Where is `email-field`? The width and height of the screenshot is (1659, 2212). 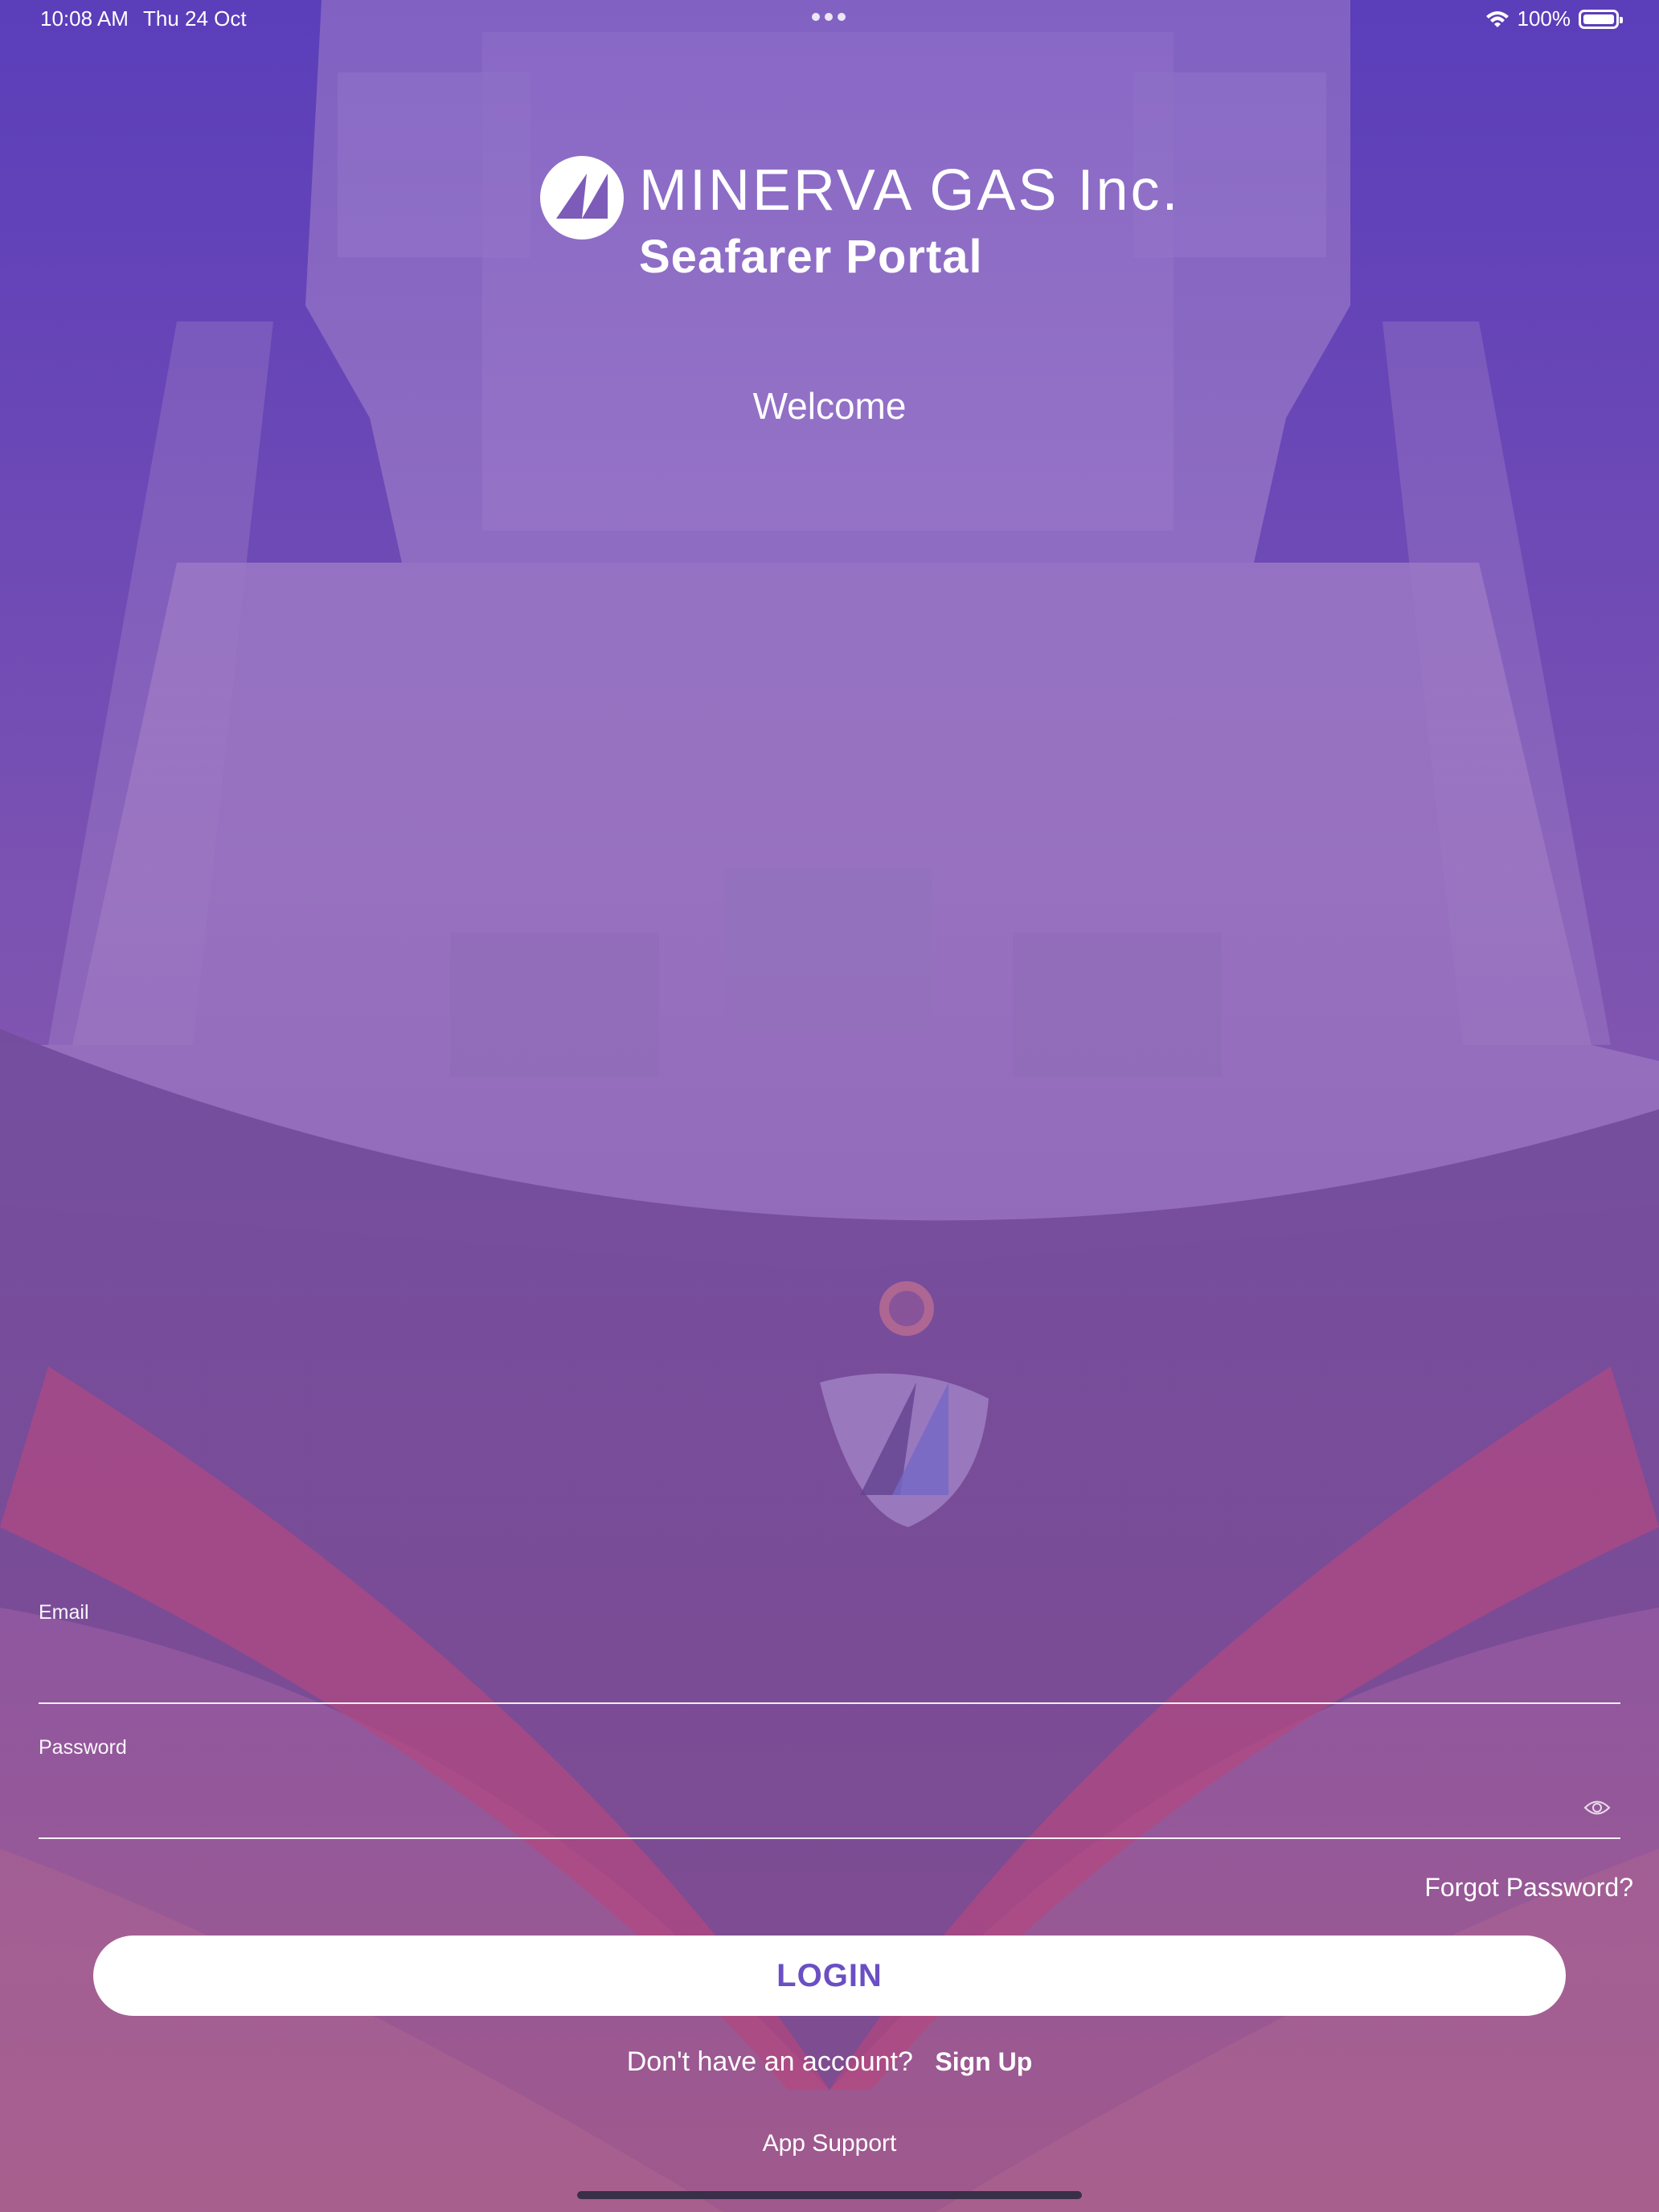 email-field is located at coordinates (829, 1676).